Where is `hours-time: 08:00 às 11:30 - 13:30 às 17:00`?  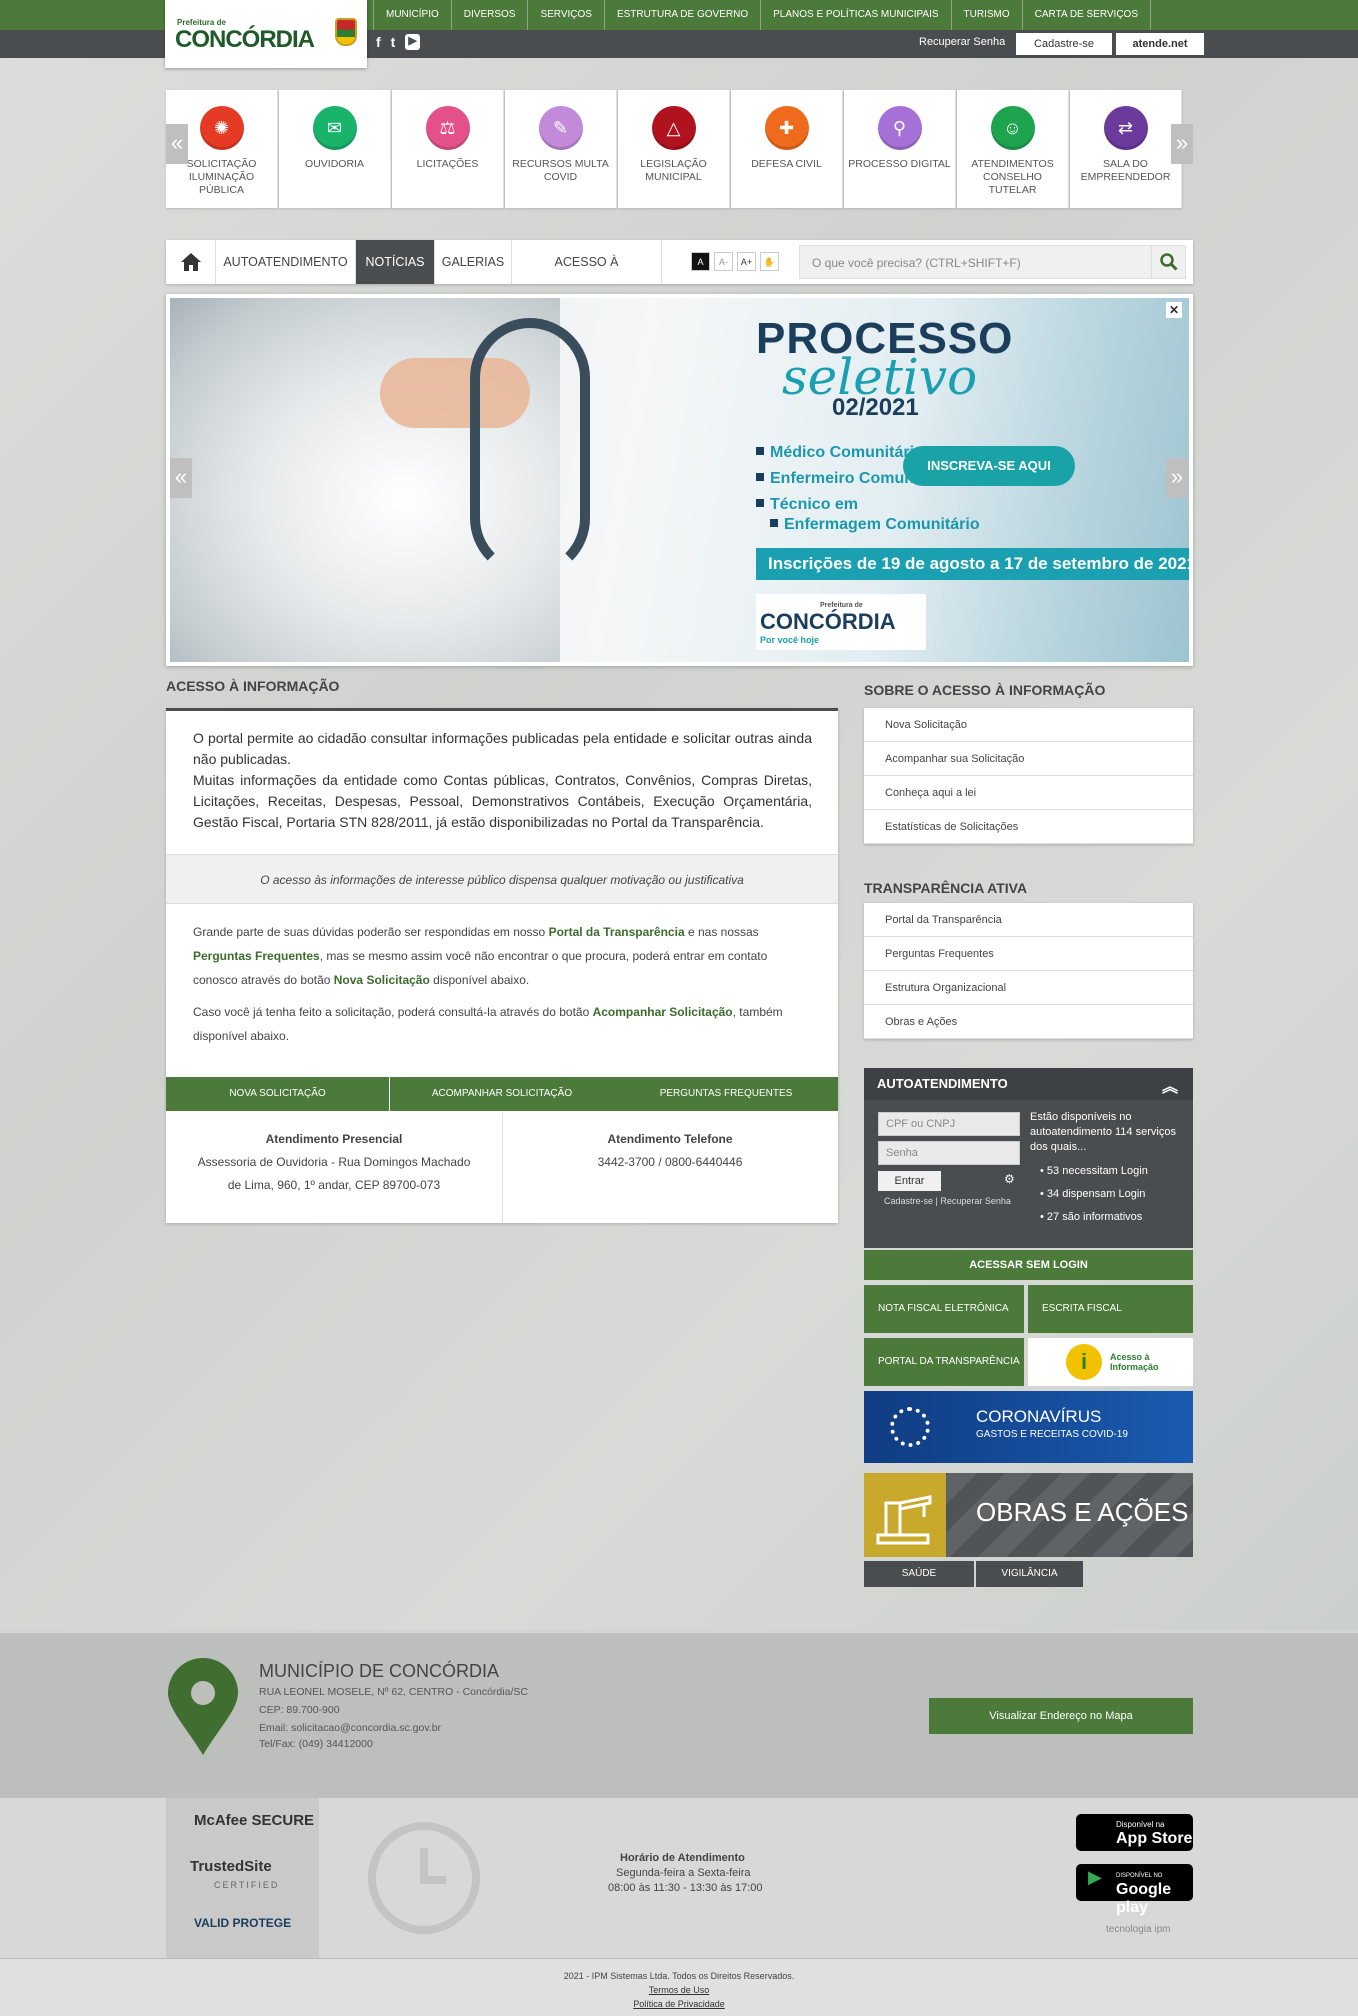
hours-time: 08:00 às 11:30 - 13:30 às 17:00 is located at coordinates (685, 1888).